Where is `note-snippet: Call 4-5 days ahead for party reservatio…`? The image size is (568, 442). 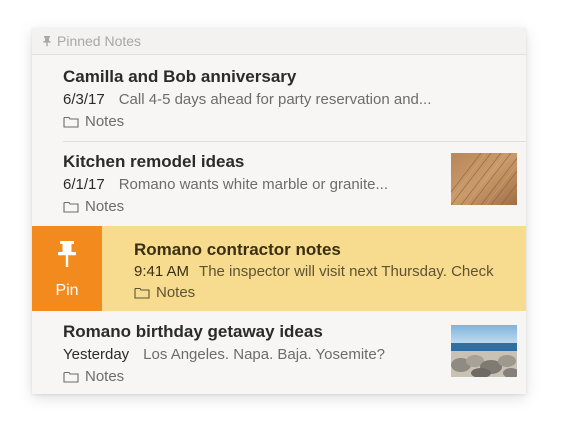 note-snippet: Call 4-5 days ahead for party reservatio… is located at coordinates (275, 99).